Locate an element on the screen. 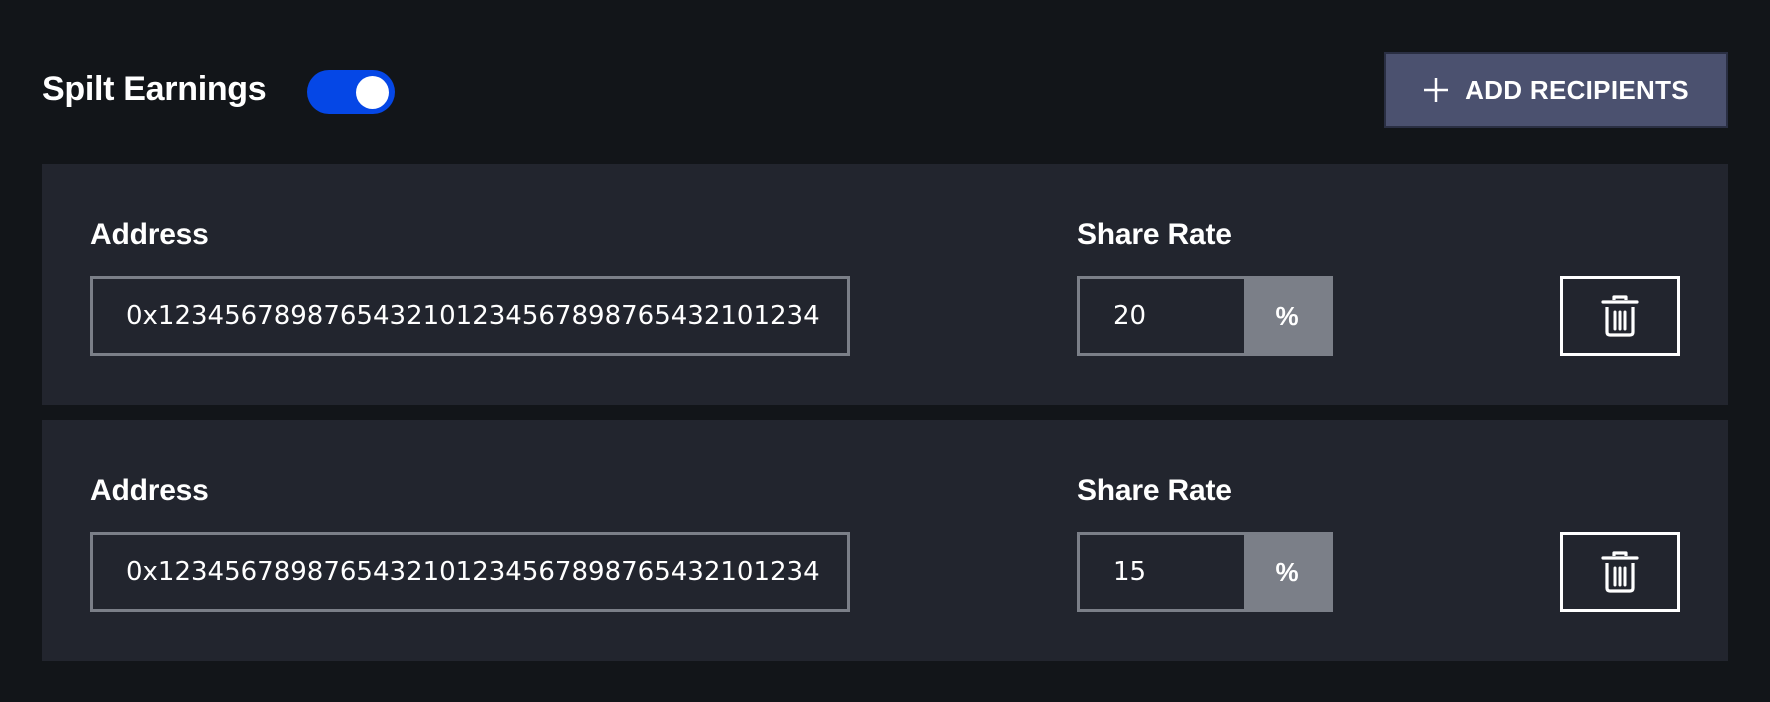 Image resolution: width=1770 pixels, height=702 pixels. plus-icon is located at coordinates (1436, 90).